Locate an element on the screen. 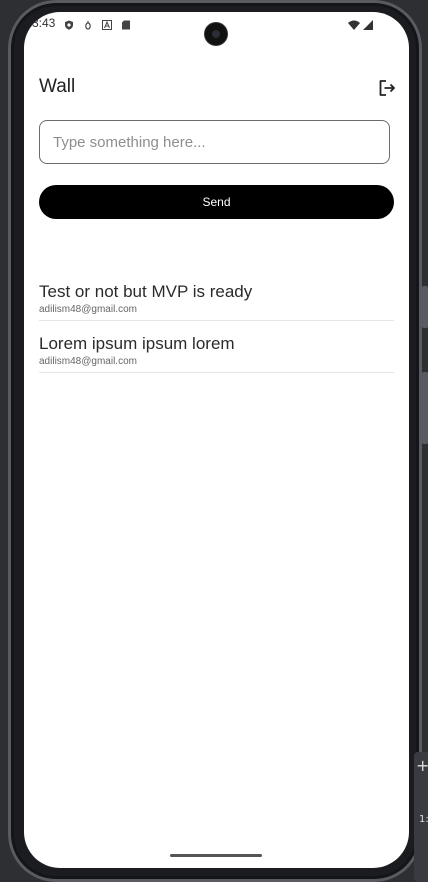 The image size is (428, 882). logout-button is located at coordinates (387, 88).